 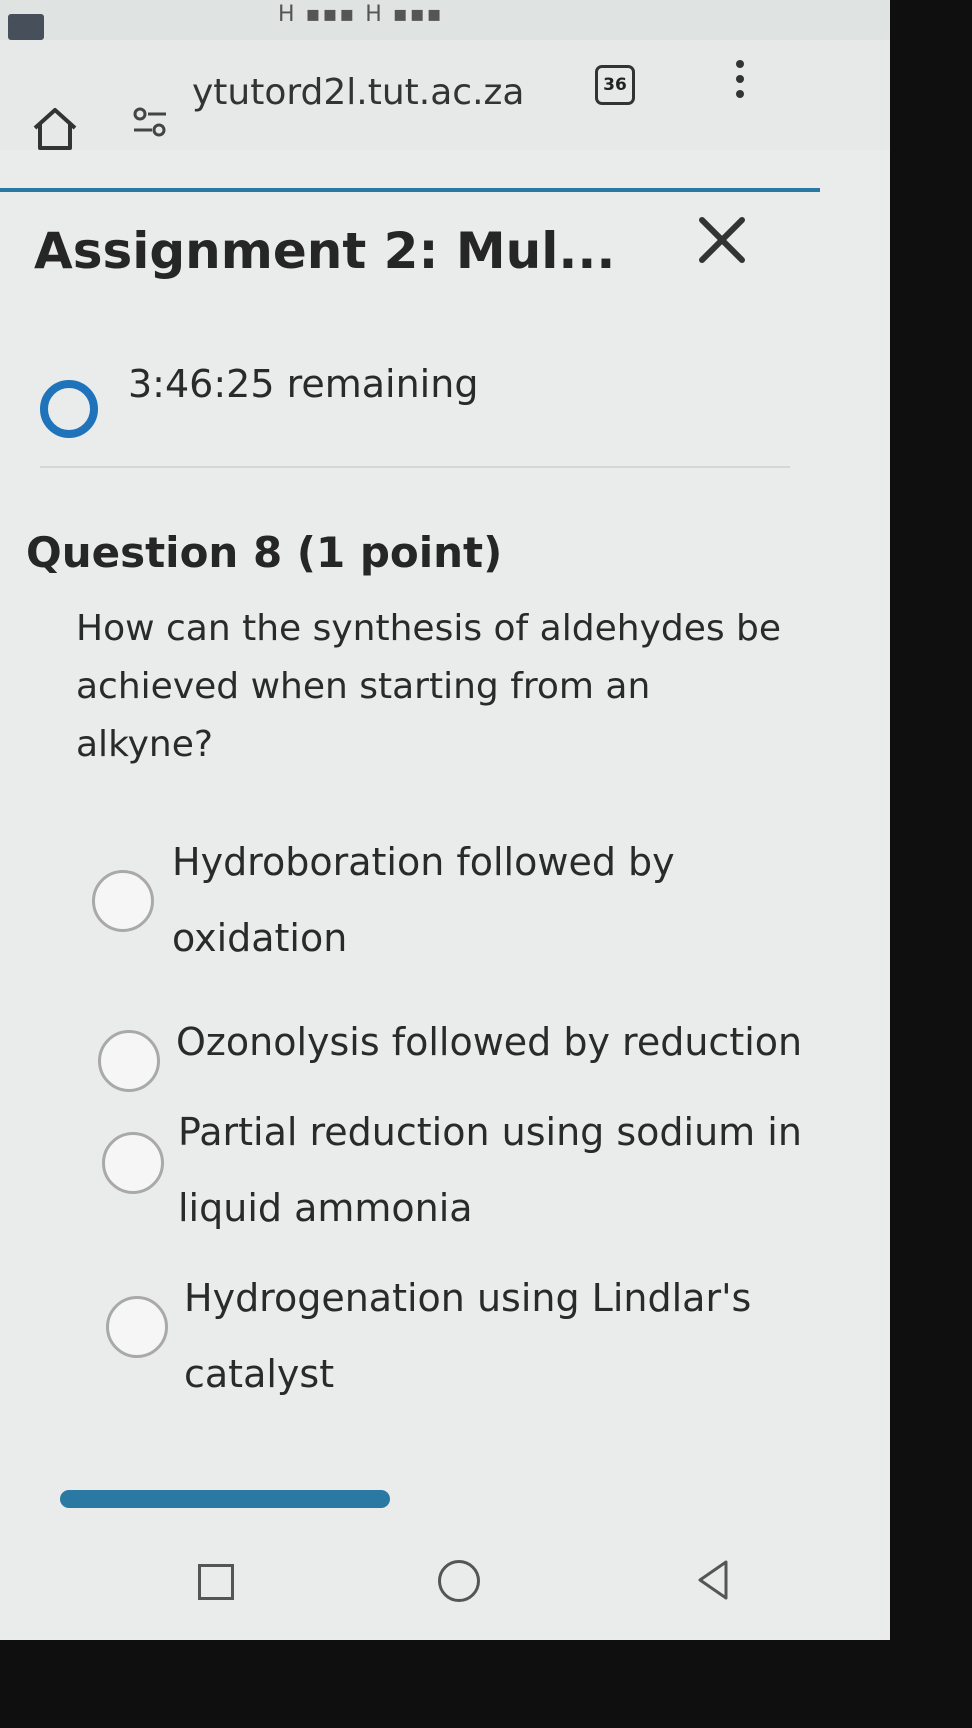 What do you see at coordinates (615, 85) in the screenshot?
I see `tab-switcher-button: 36` at bounding box center [615, 85].